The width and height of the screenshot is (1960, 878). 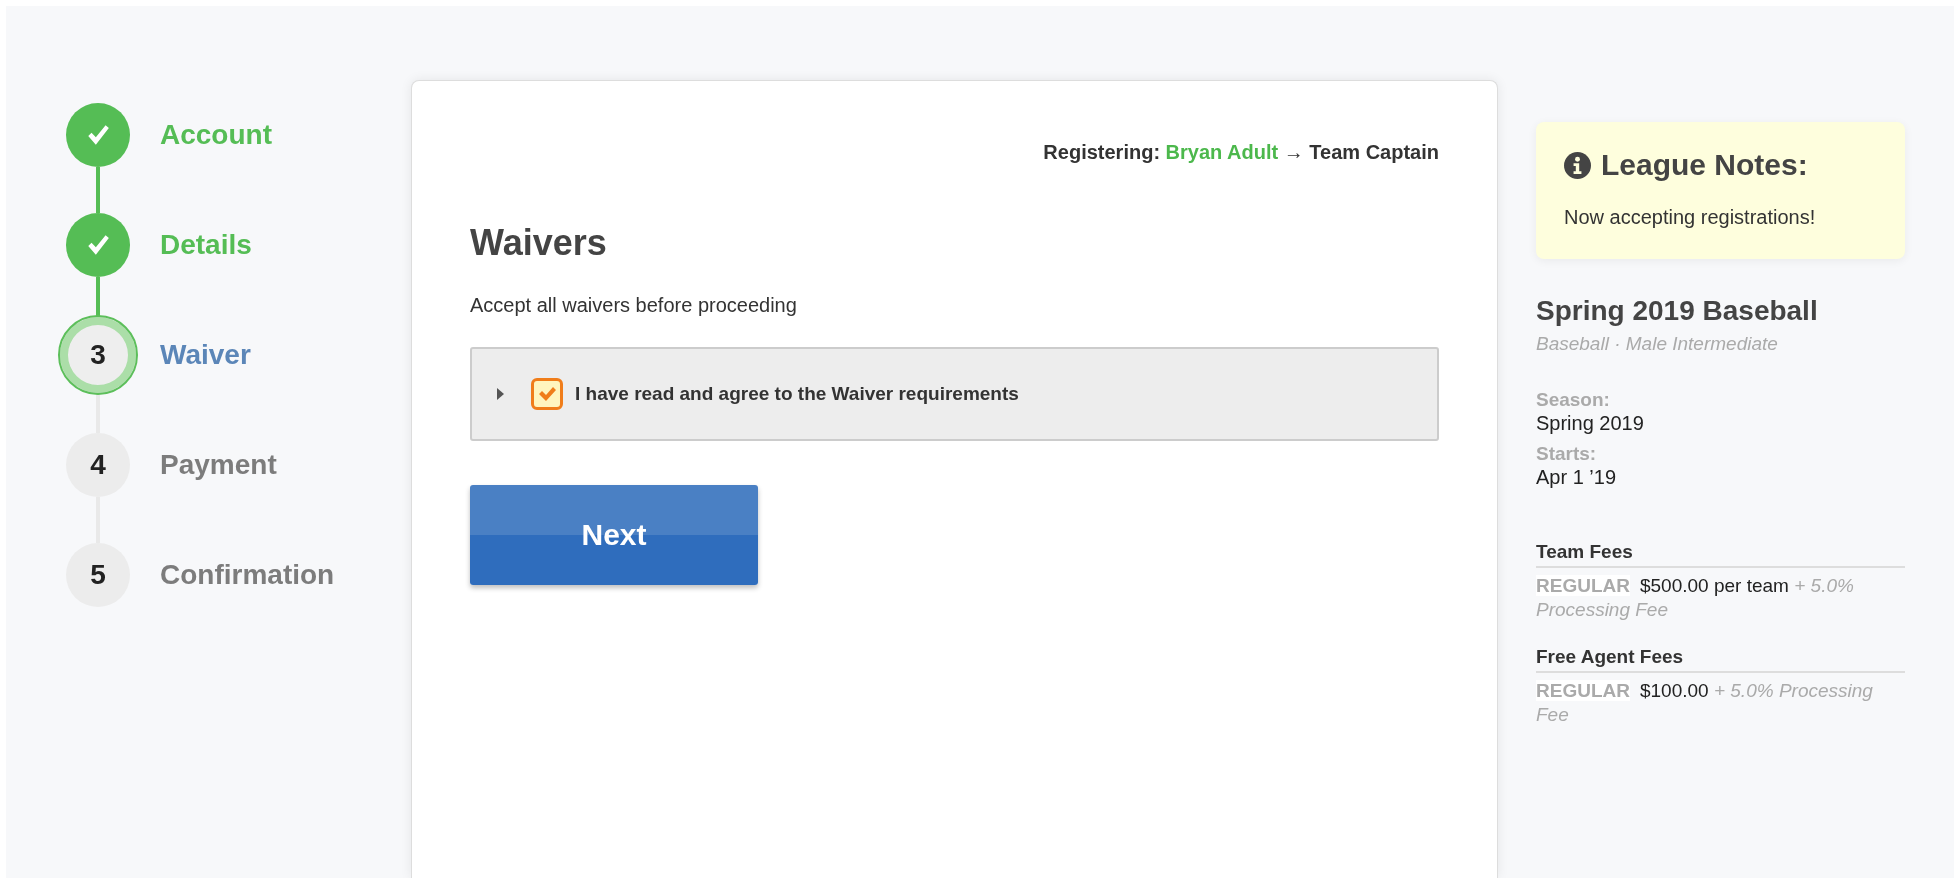 I want to click on league-name: Spring 2019 Baseball, so click(x=1677, y=311).